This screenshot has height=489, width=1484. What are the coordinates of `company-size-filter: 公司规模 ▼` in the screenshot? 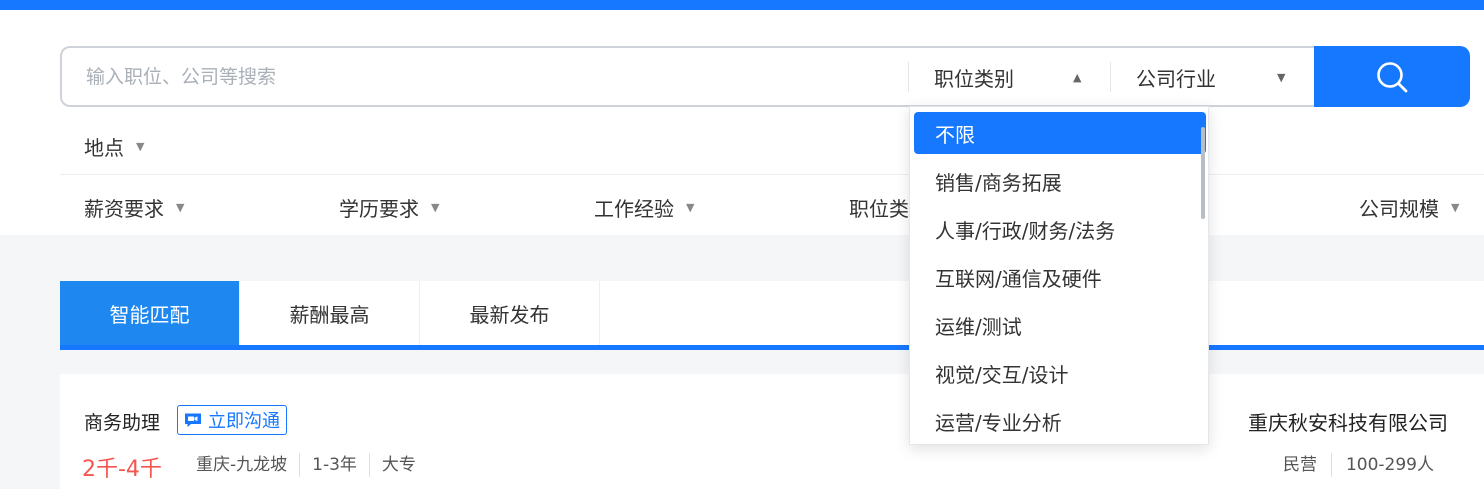 It's located at (1409, 207).